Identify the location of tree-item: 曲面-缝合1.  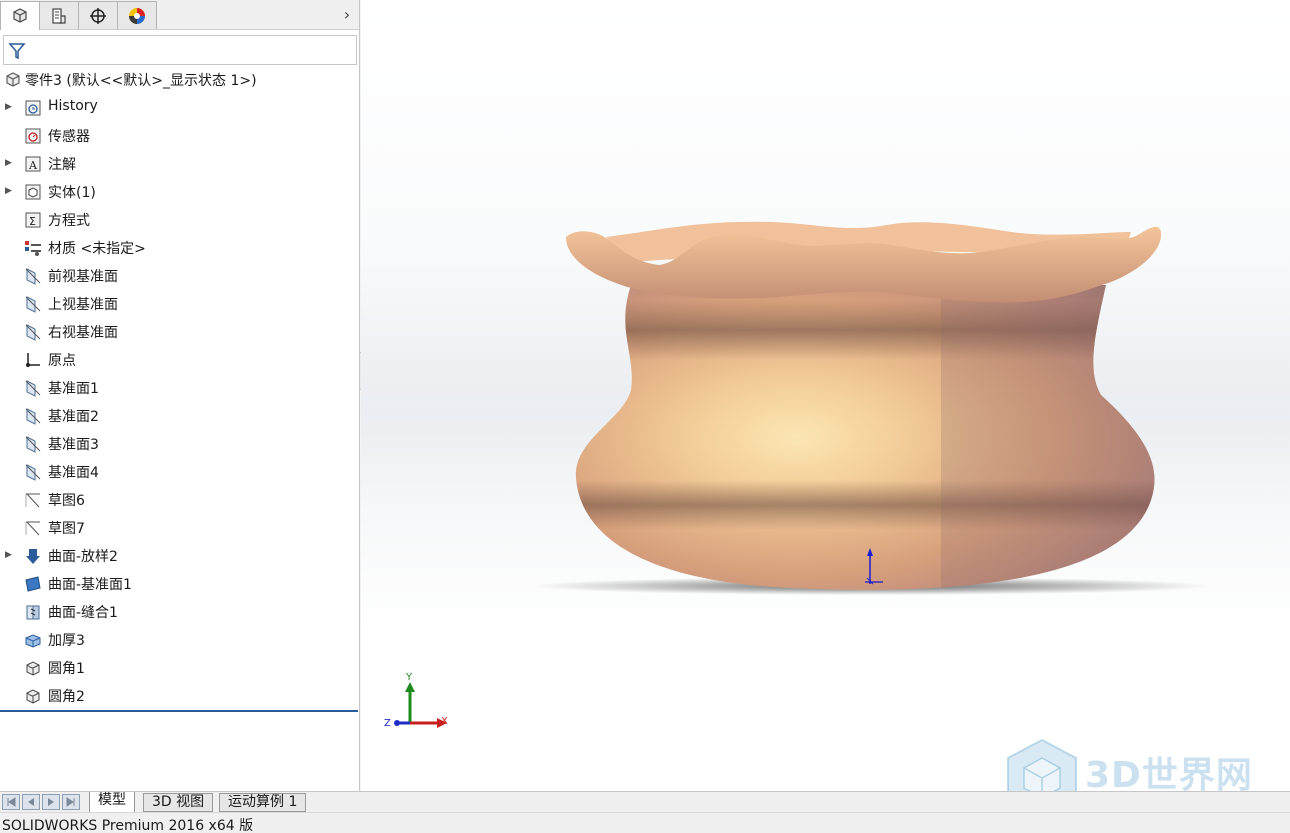
(179, 612).